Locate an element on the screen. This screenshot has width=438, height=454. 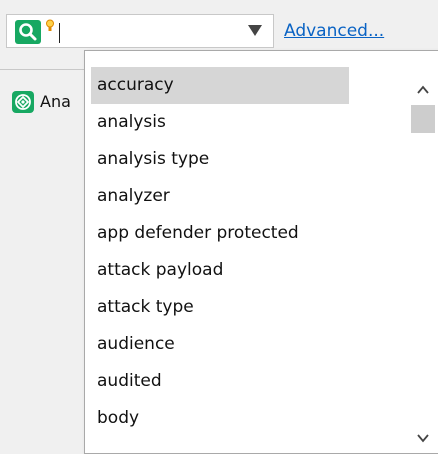
lightbulb-icon is located at coordinates (50, 25).